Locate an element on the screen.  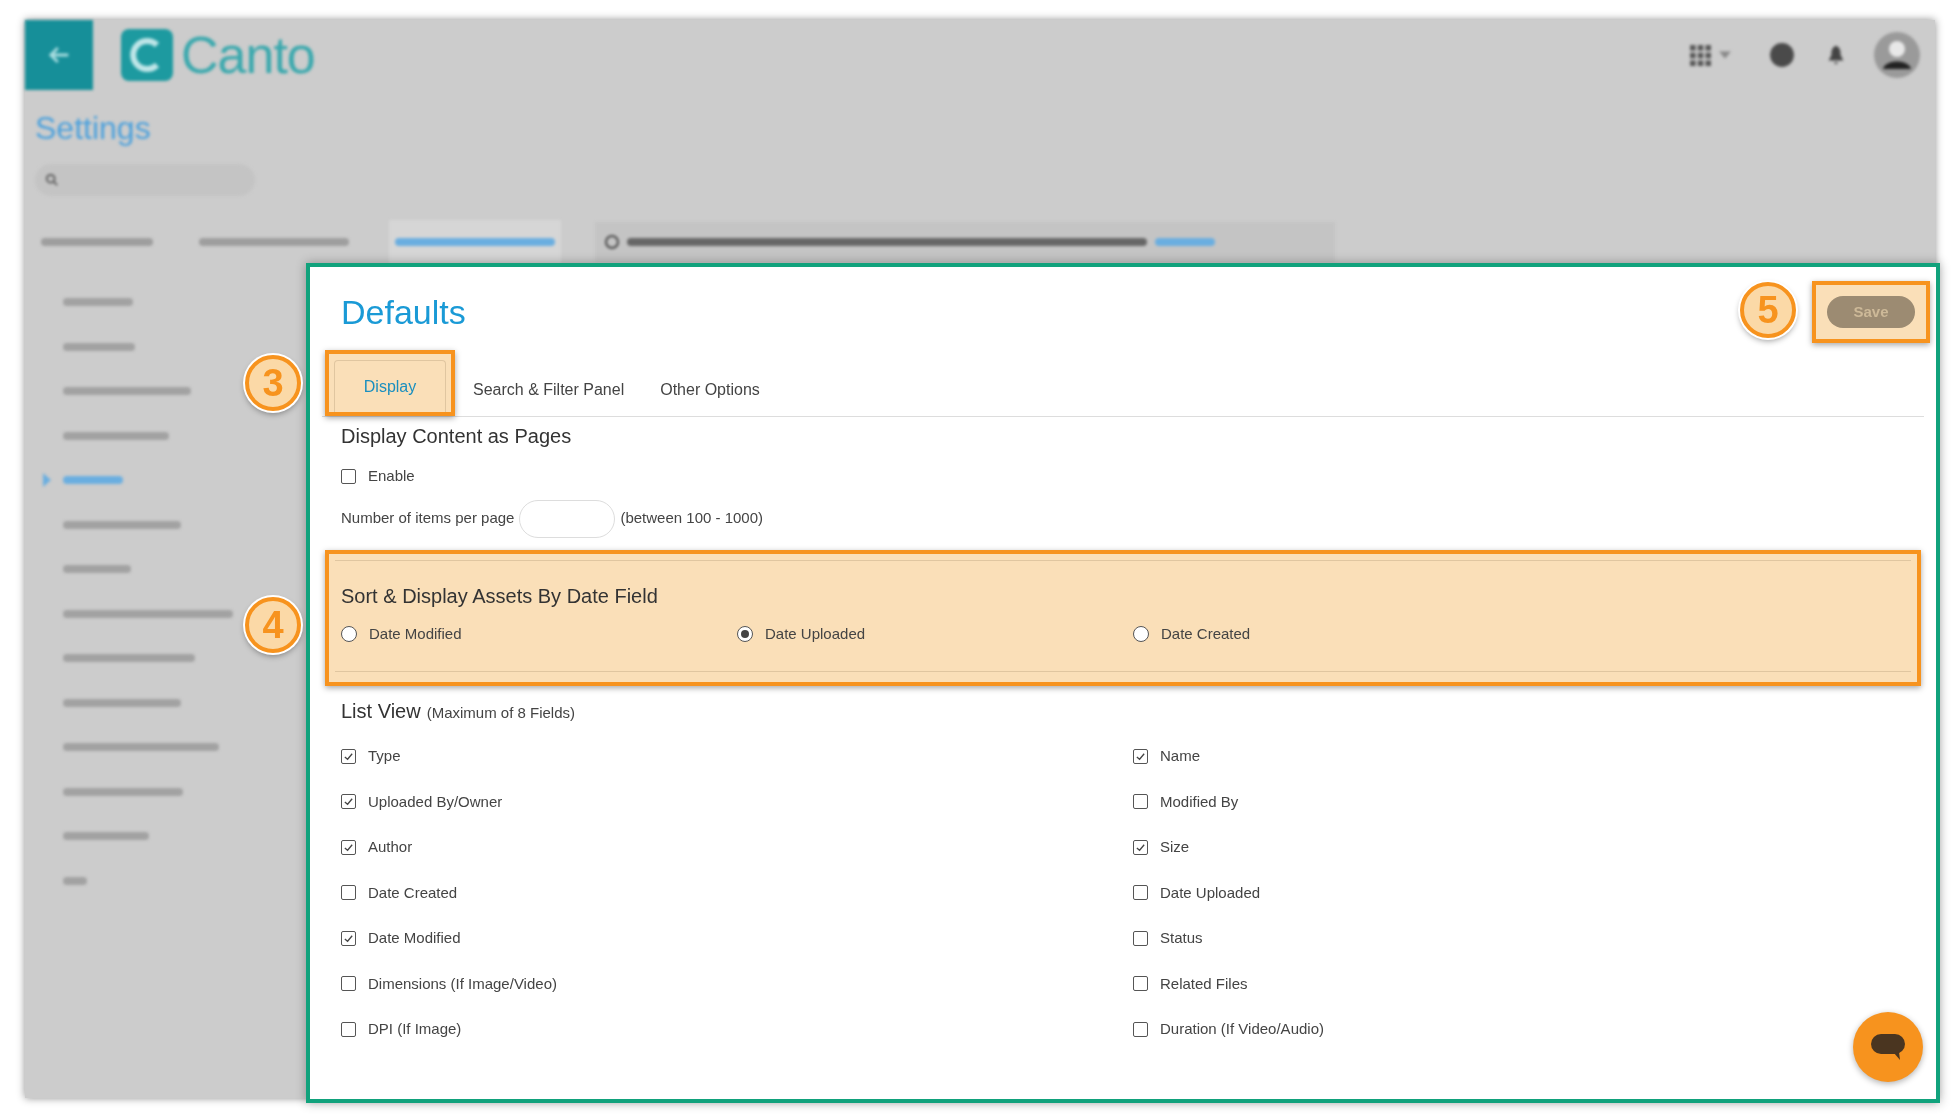
apps-grid-icon is located at coordinates (1700, 55).